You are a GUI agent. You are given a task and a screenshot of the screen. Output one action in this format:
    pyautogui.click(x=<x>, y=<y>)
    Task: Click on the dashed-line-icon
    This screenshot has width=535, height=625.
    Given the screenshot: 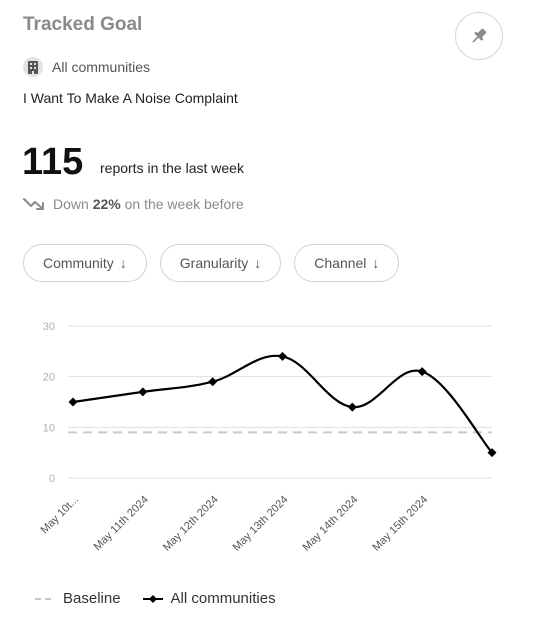 What is the action you would take?
    pyautogui.click(x=45, y=598)
    